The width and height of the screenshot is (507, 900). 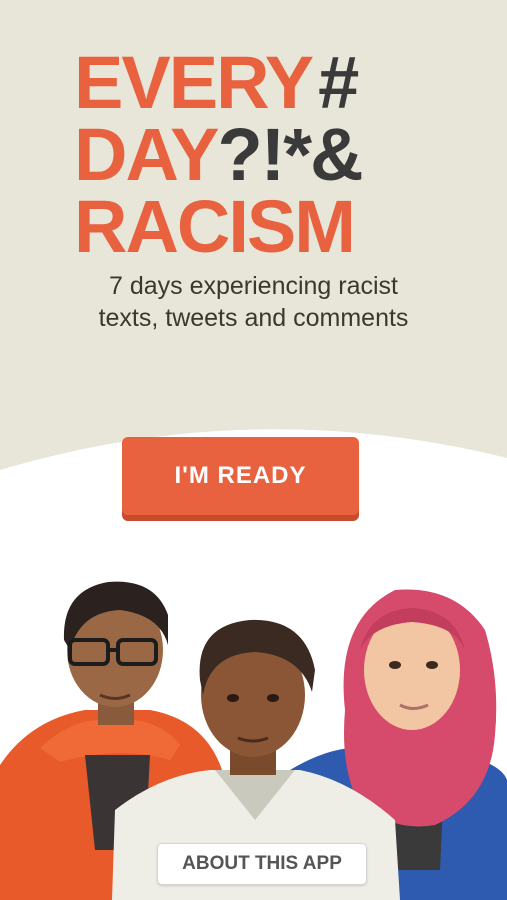 I want to click on logo-word-racism: RACISM, so click(x=215, y=226).